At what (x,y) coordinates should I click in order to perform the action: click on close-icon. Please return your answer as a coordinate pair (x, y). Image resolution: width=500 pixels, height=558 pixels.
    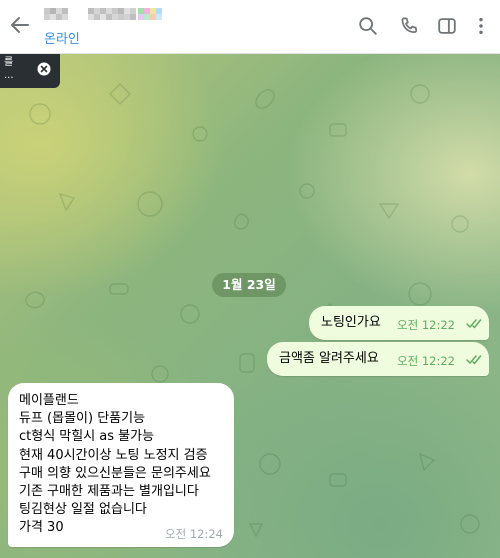
    Looking at the image, I should click on (44, 69).